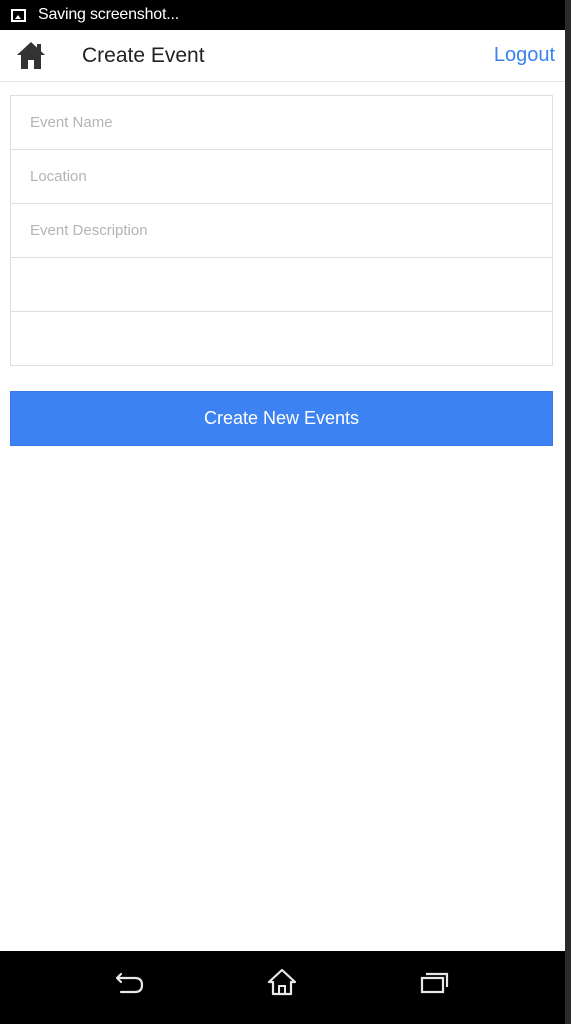 Image resolution: width=571 pixels, height=1024 pixels. Describe the element at coordinates (18, 15) in the screenshot. I see `image-icon` at that location.